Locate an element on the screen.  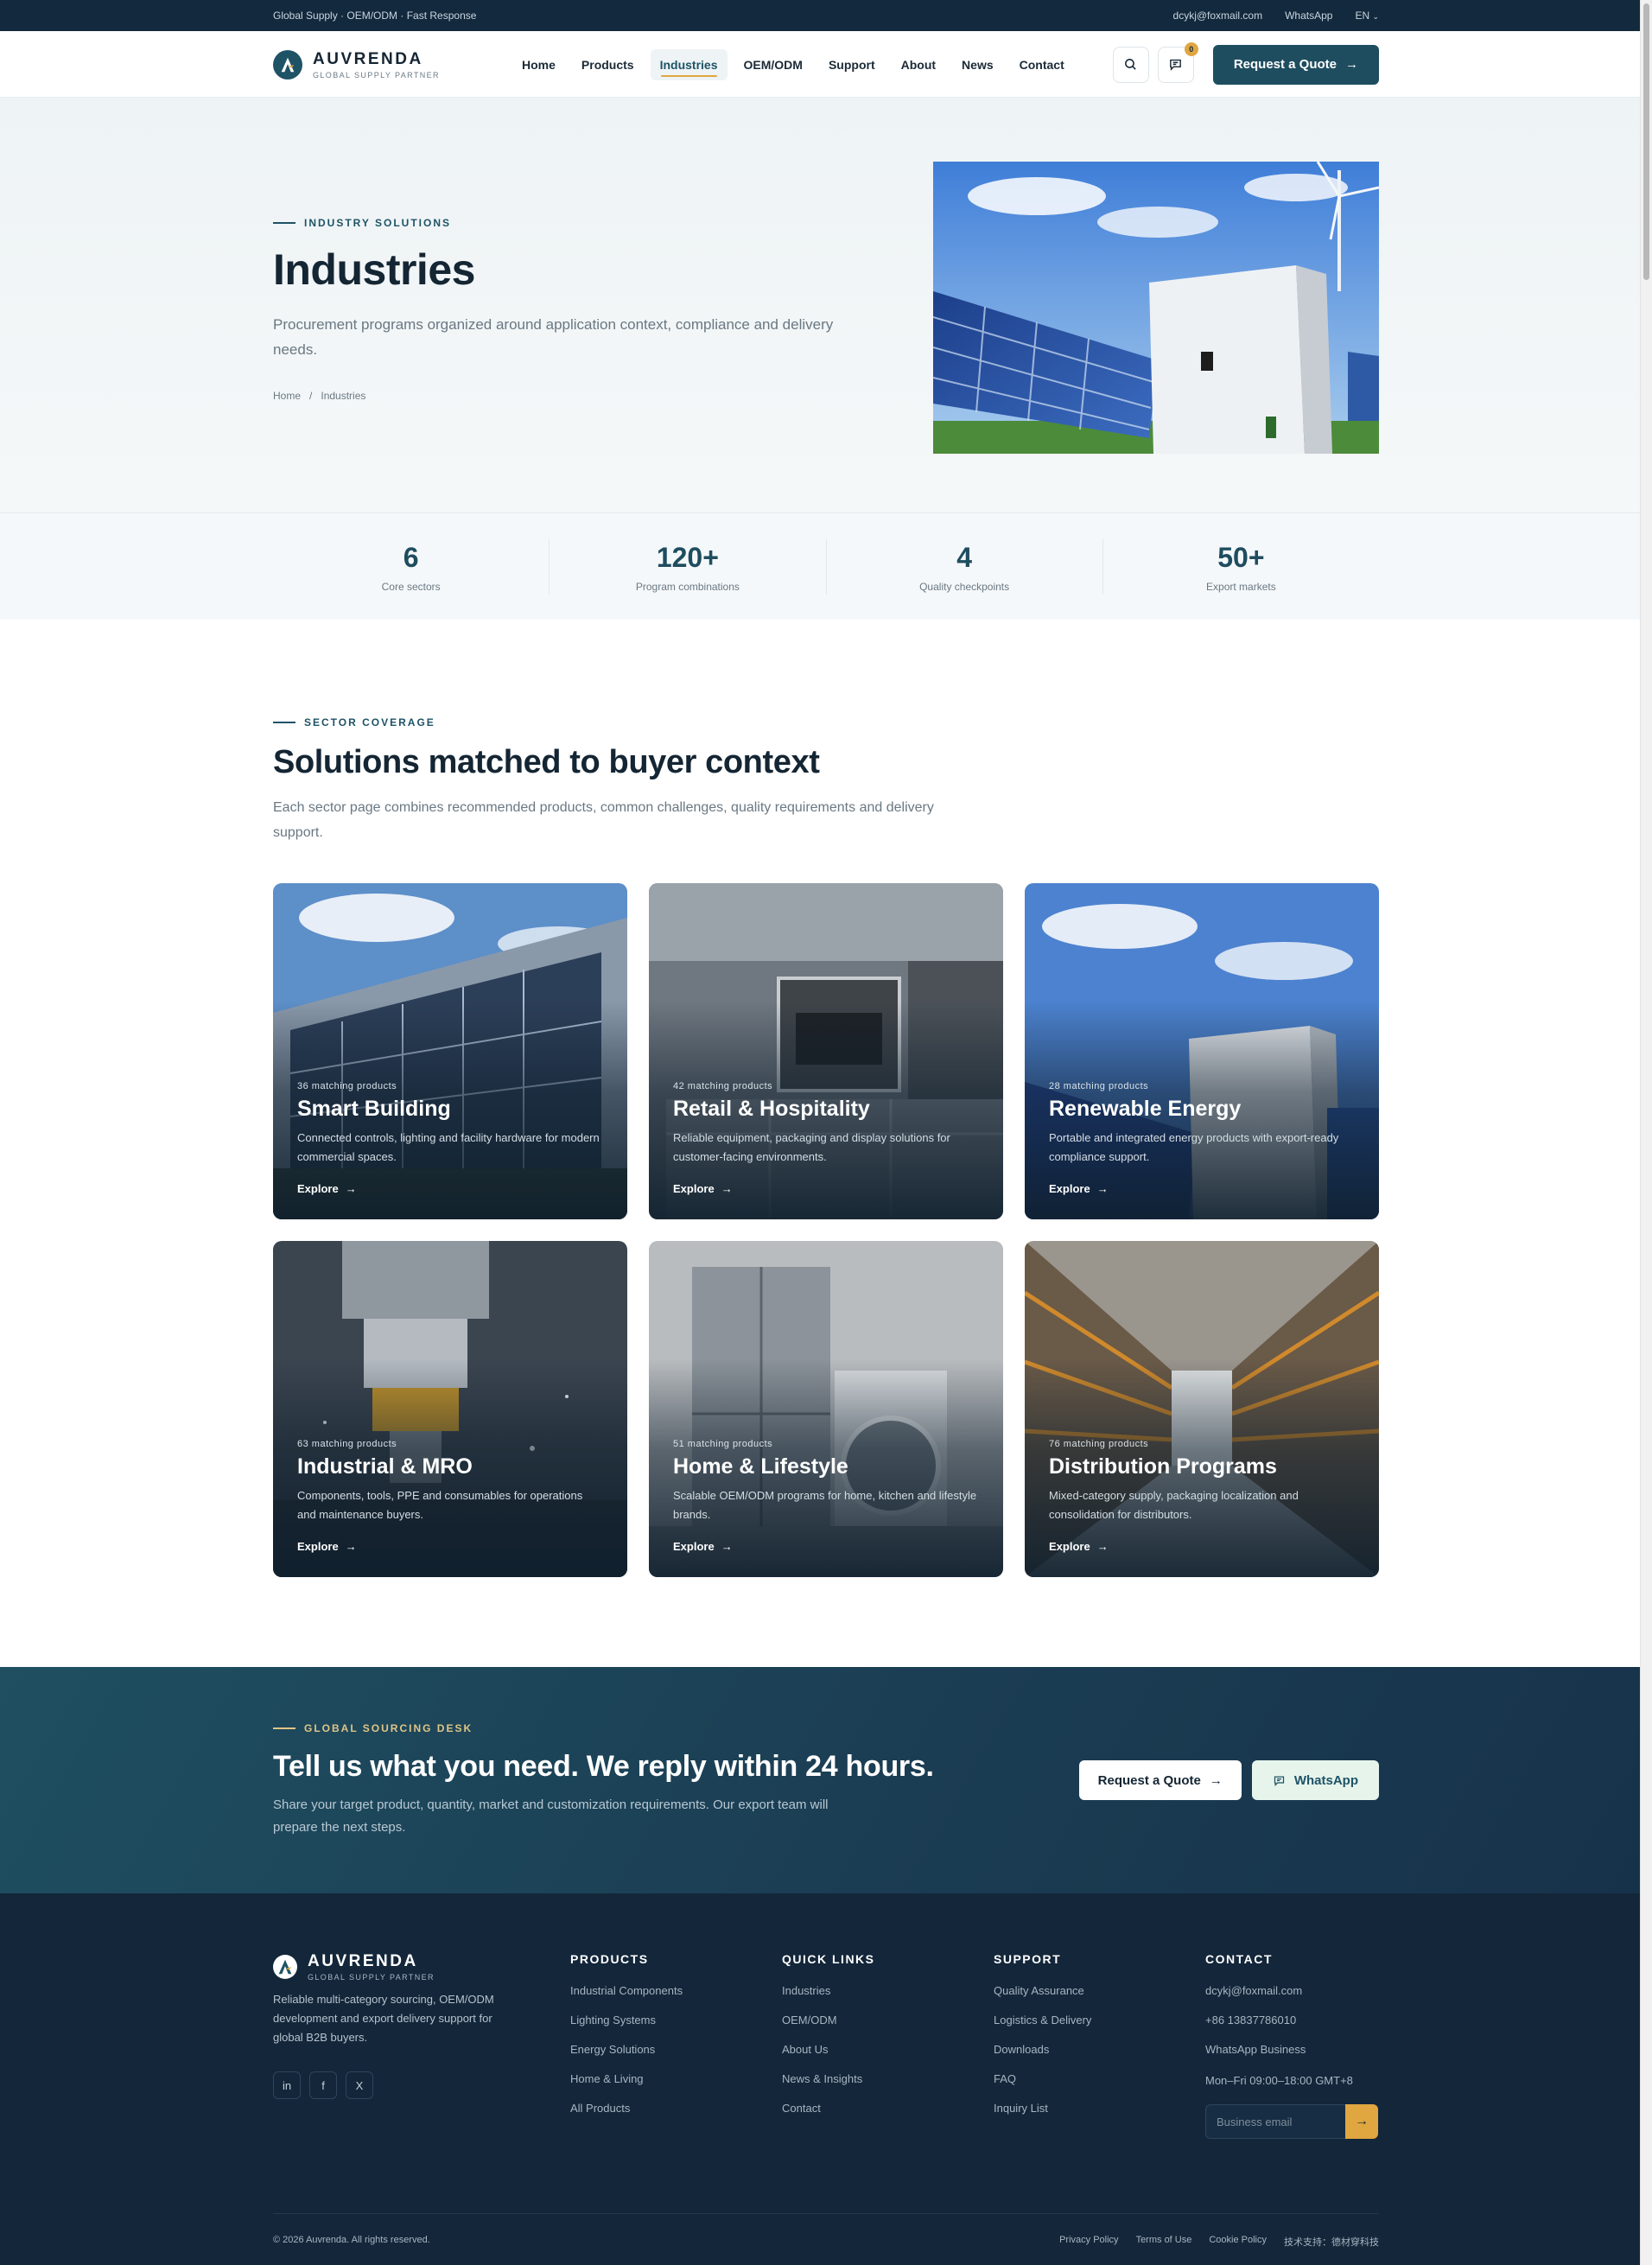
footer-link: Inquiry List is located at coordinates (1100, 2108).